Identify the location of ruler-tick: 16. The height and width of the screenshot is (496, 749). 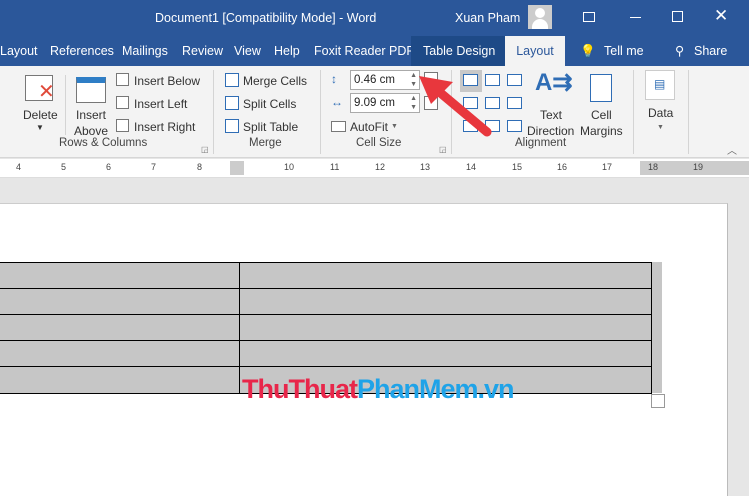
(562, 167).